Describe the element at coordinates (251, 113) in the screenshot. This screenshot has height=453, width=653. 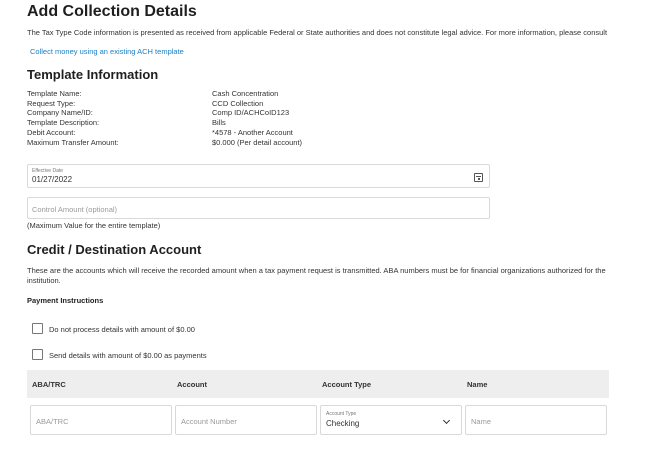
I see `company-name-value: Comp ID/ACHCoID123` at that location.